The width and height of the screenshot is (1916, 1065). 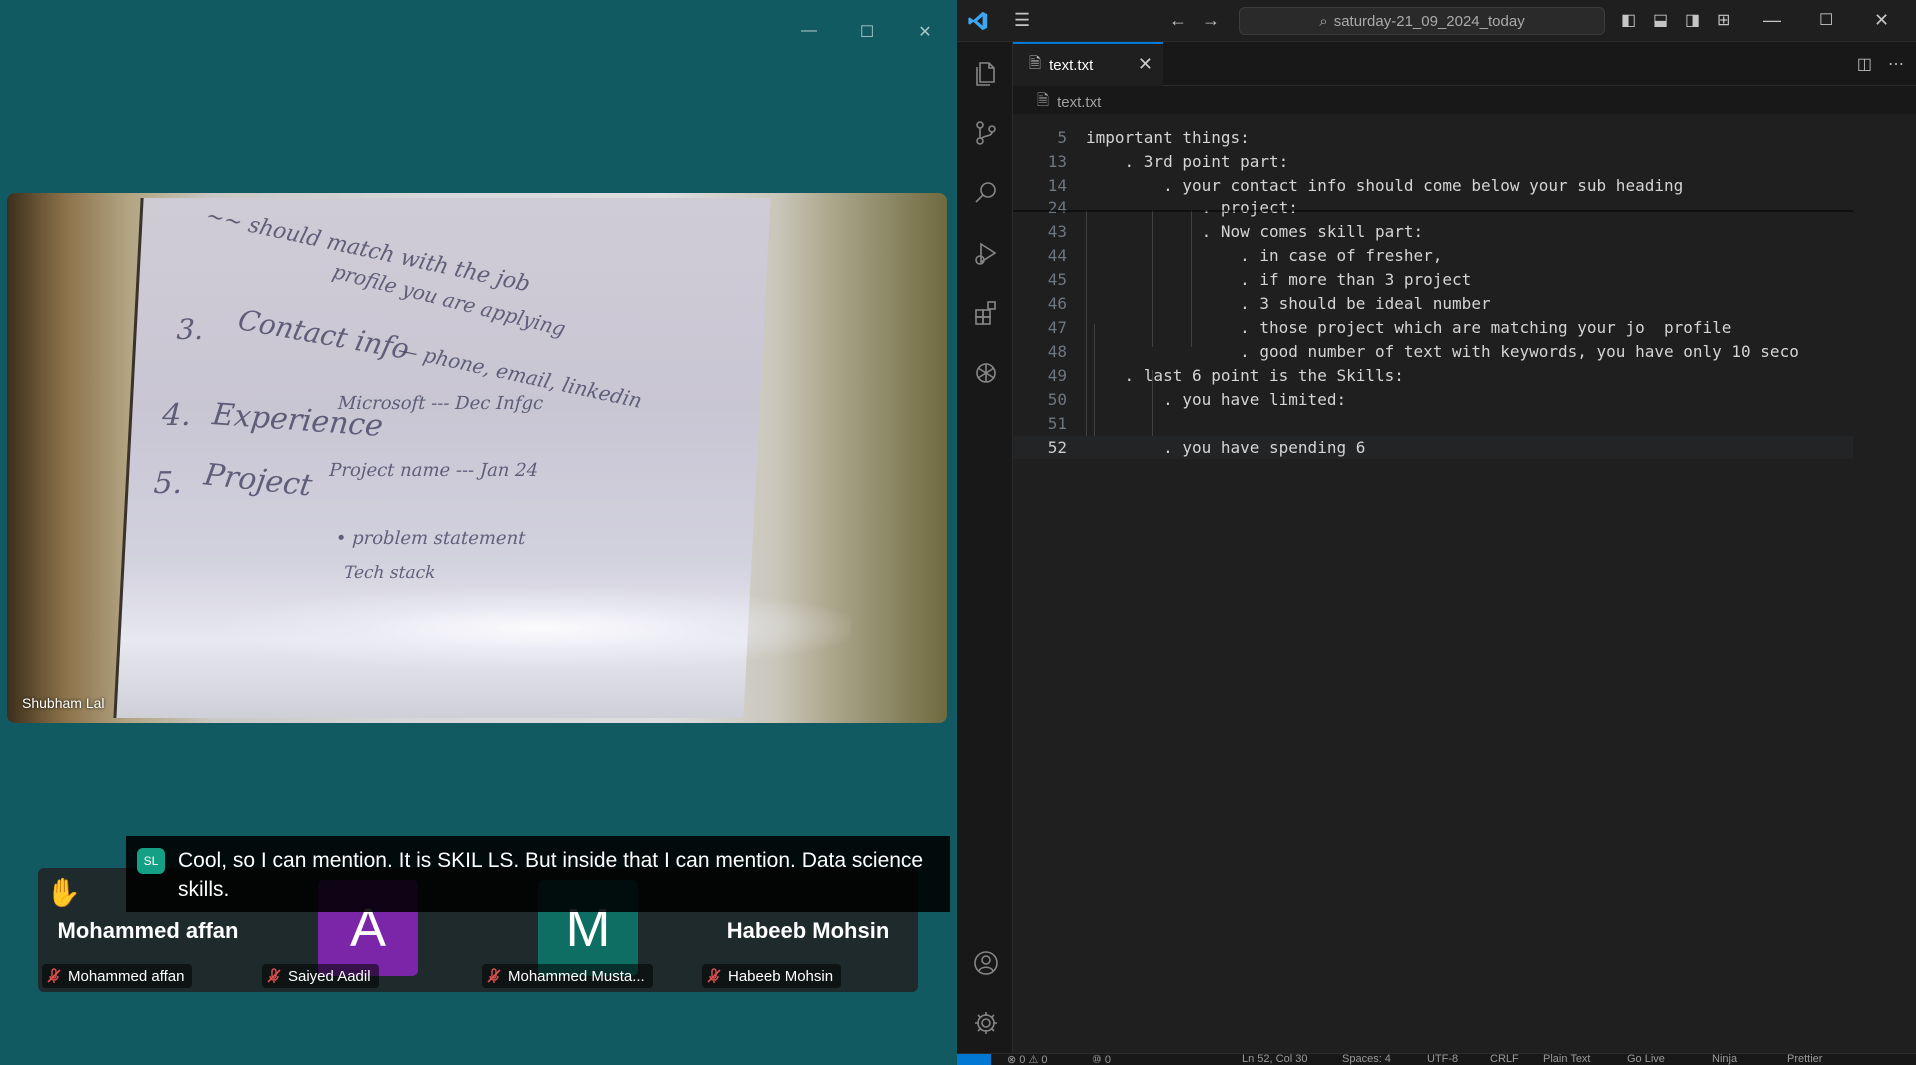 What do you see at coordinates (986, 73) in the screenshot?
I see `explorer-icon` at bounding box center [986, 73].